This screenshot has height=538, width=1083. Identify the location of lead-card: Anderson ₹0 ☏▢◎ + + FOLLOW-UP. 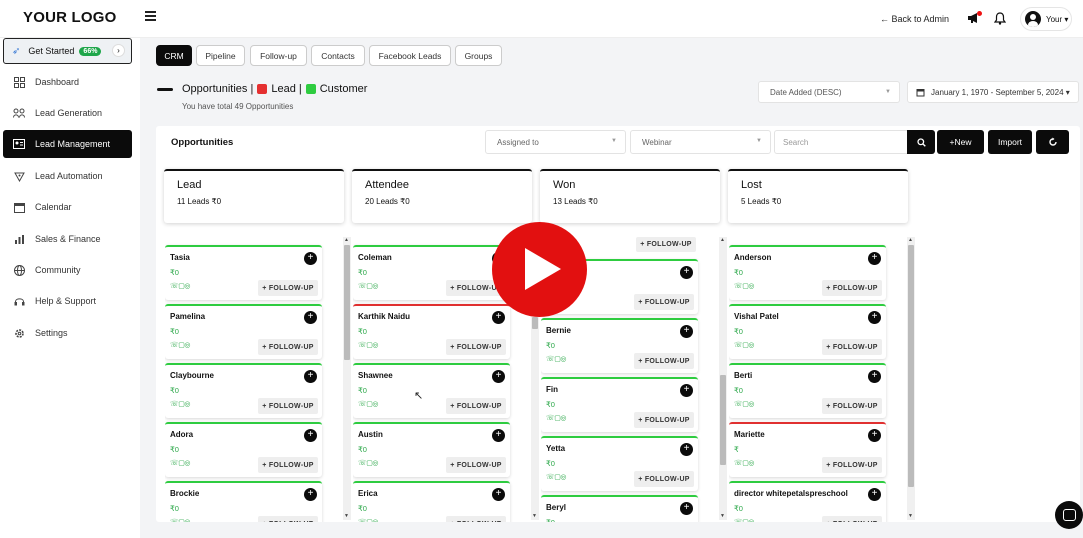
(807, 272).